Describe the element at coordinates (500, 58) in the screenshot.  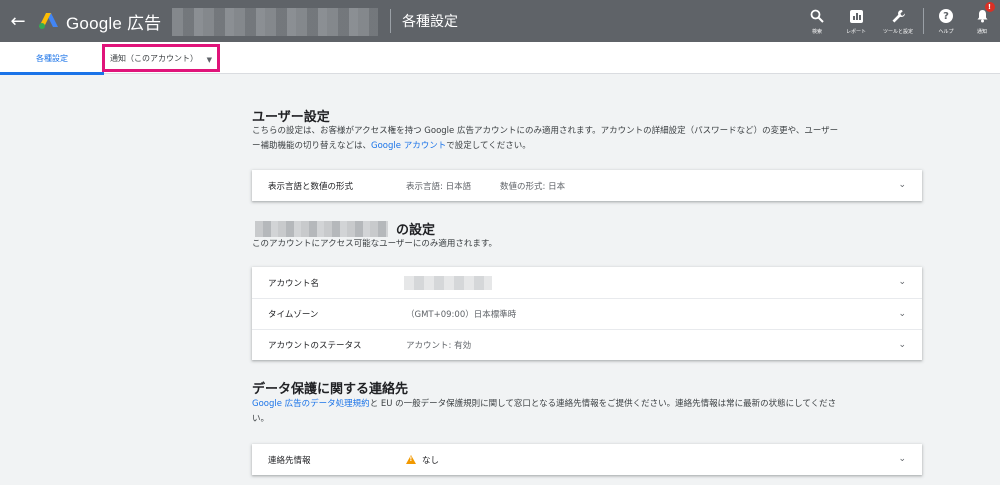
I see `tab-bar: 各種設定 通知（このアカウント） ▼` at that location.